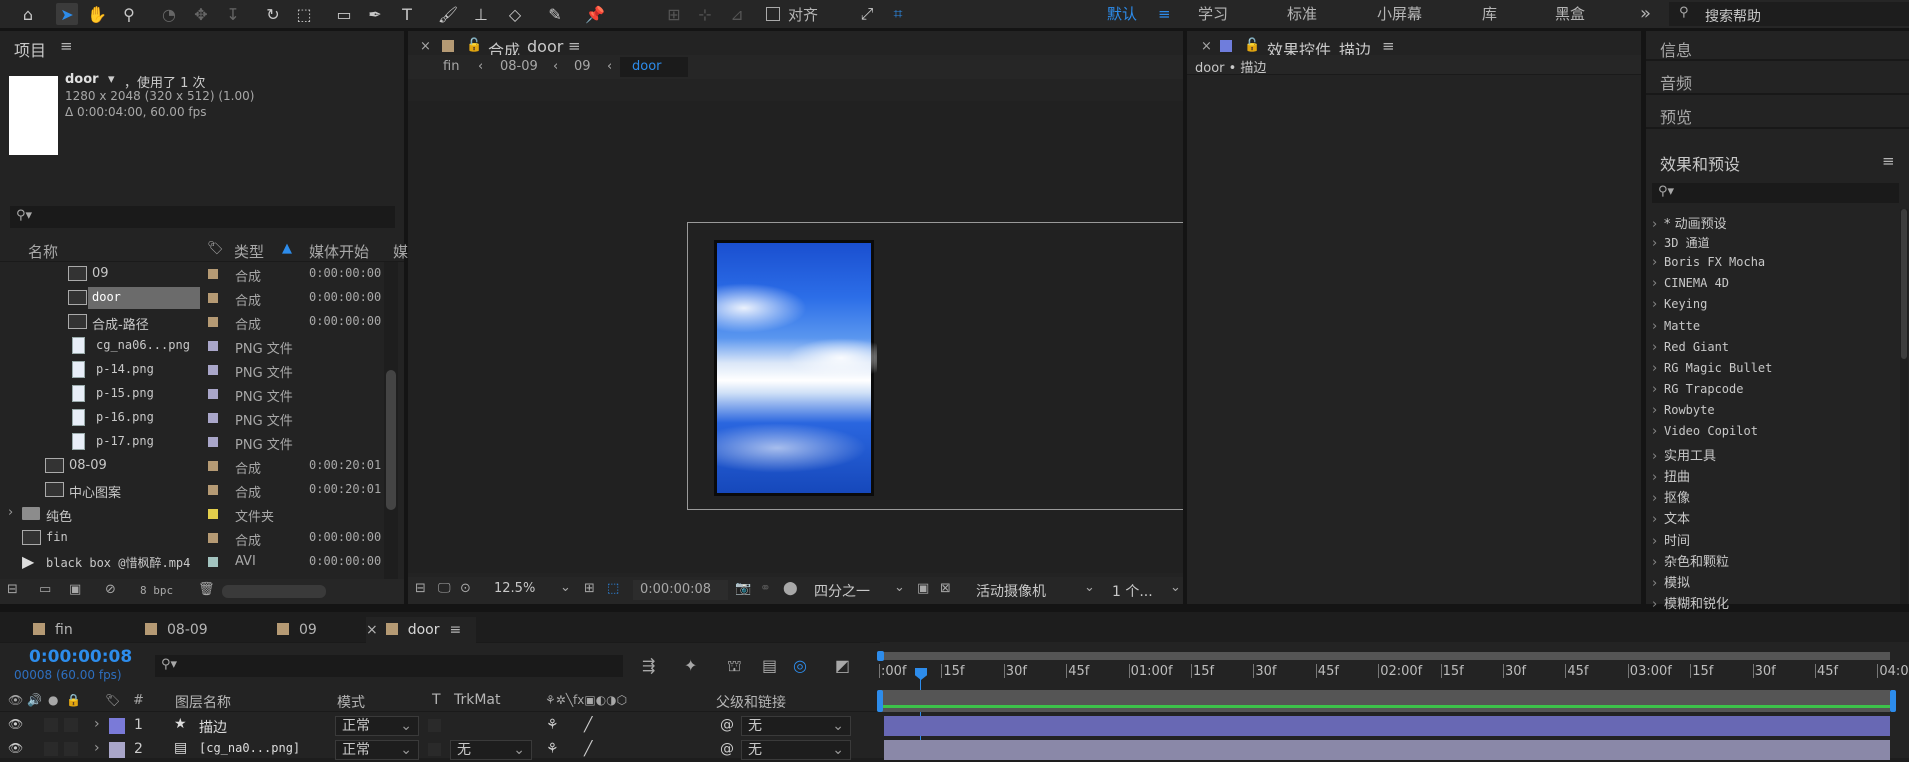  What do you see at coordinates (654, 67) in the screenshot?
I see `crumb-current-box: door` at bounding box center [654, 67].